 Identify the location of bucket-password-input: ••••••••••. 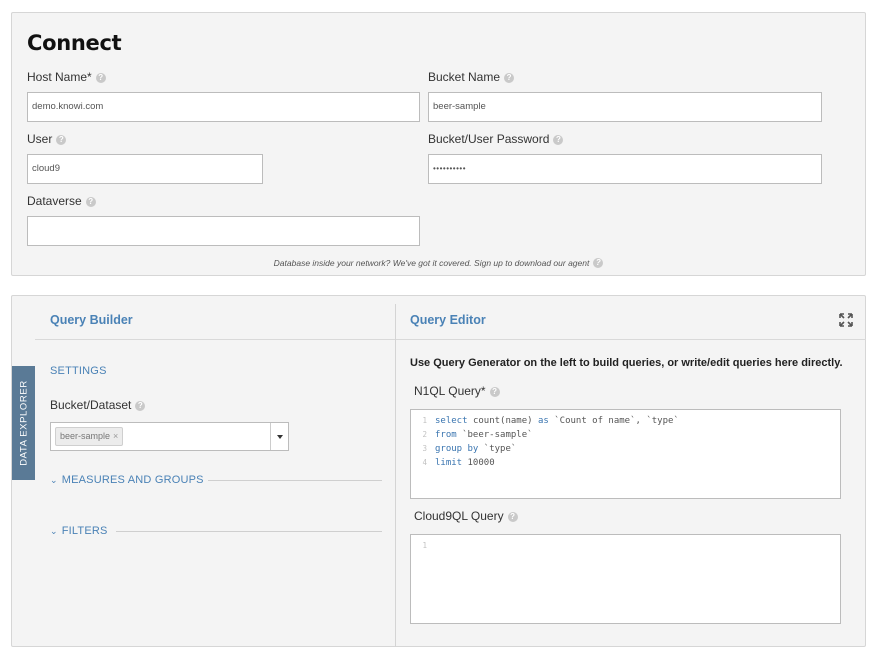
(625, 169).